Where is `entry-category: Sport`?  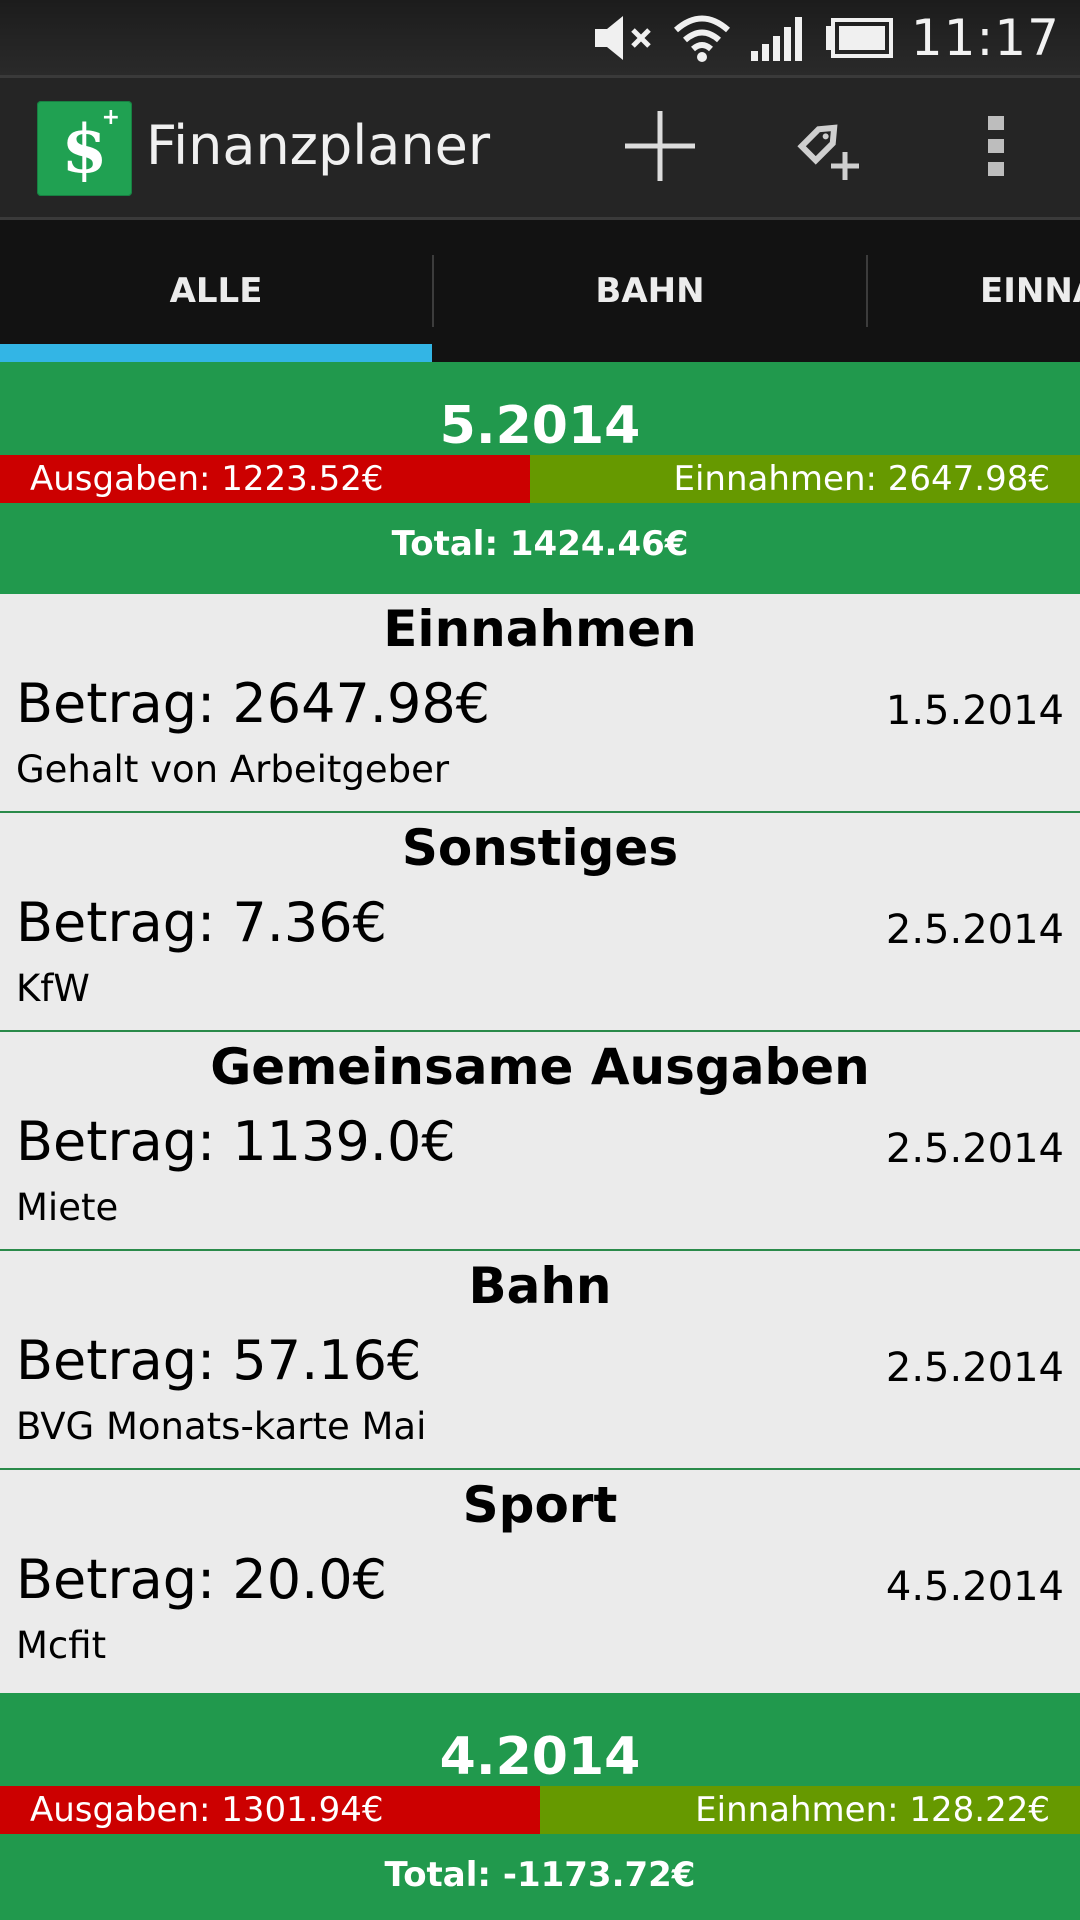
entry-category: Sport is located at coordinates (540, 1505).